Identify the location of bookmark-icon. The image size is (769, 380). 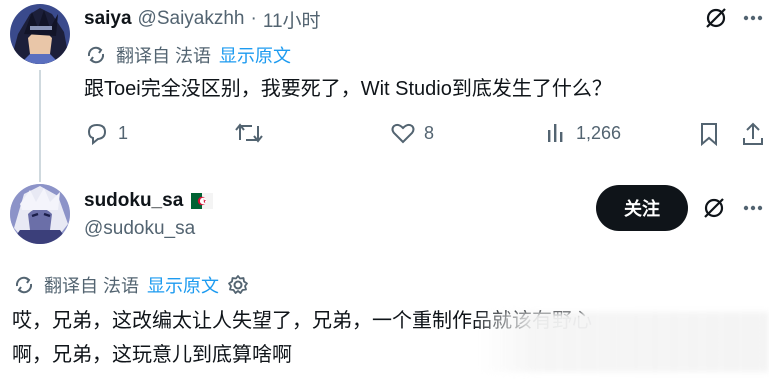
(709, 134).